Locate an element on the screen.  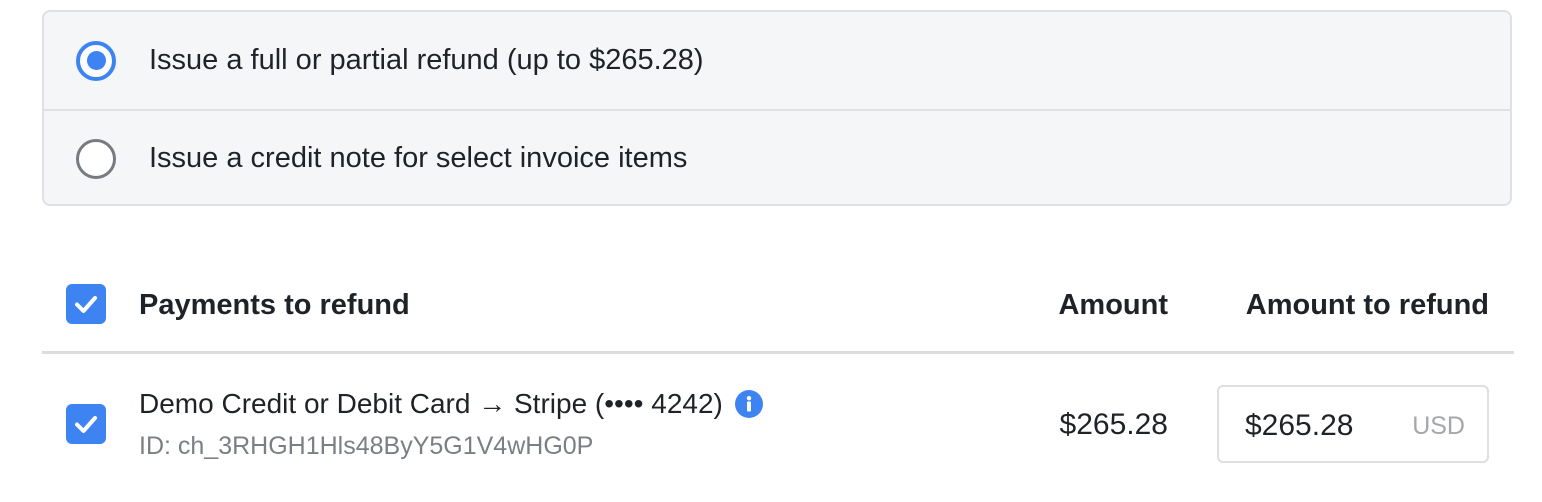
column-amount: Amount is located at coordinates (1113, 305).